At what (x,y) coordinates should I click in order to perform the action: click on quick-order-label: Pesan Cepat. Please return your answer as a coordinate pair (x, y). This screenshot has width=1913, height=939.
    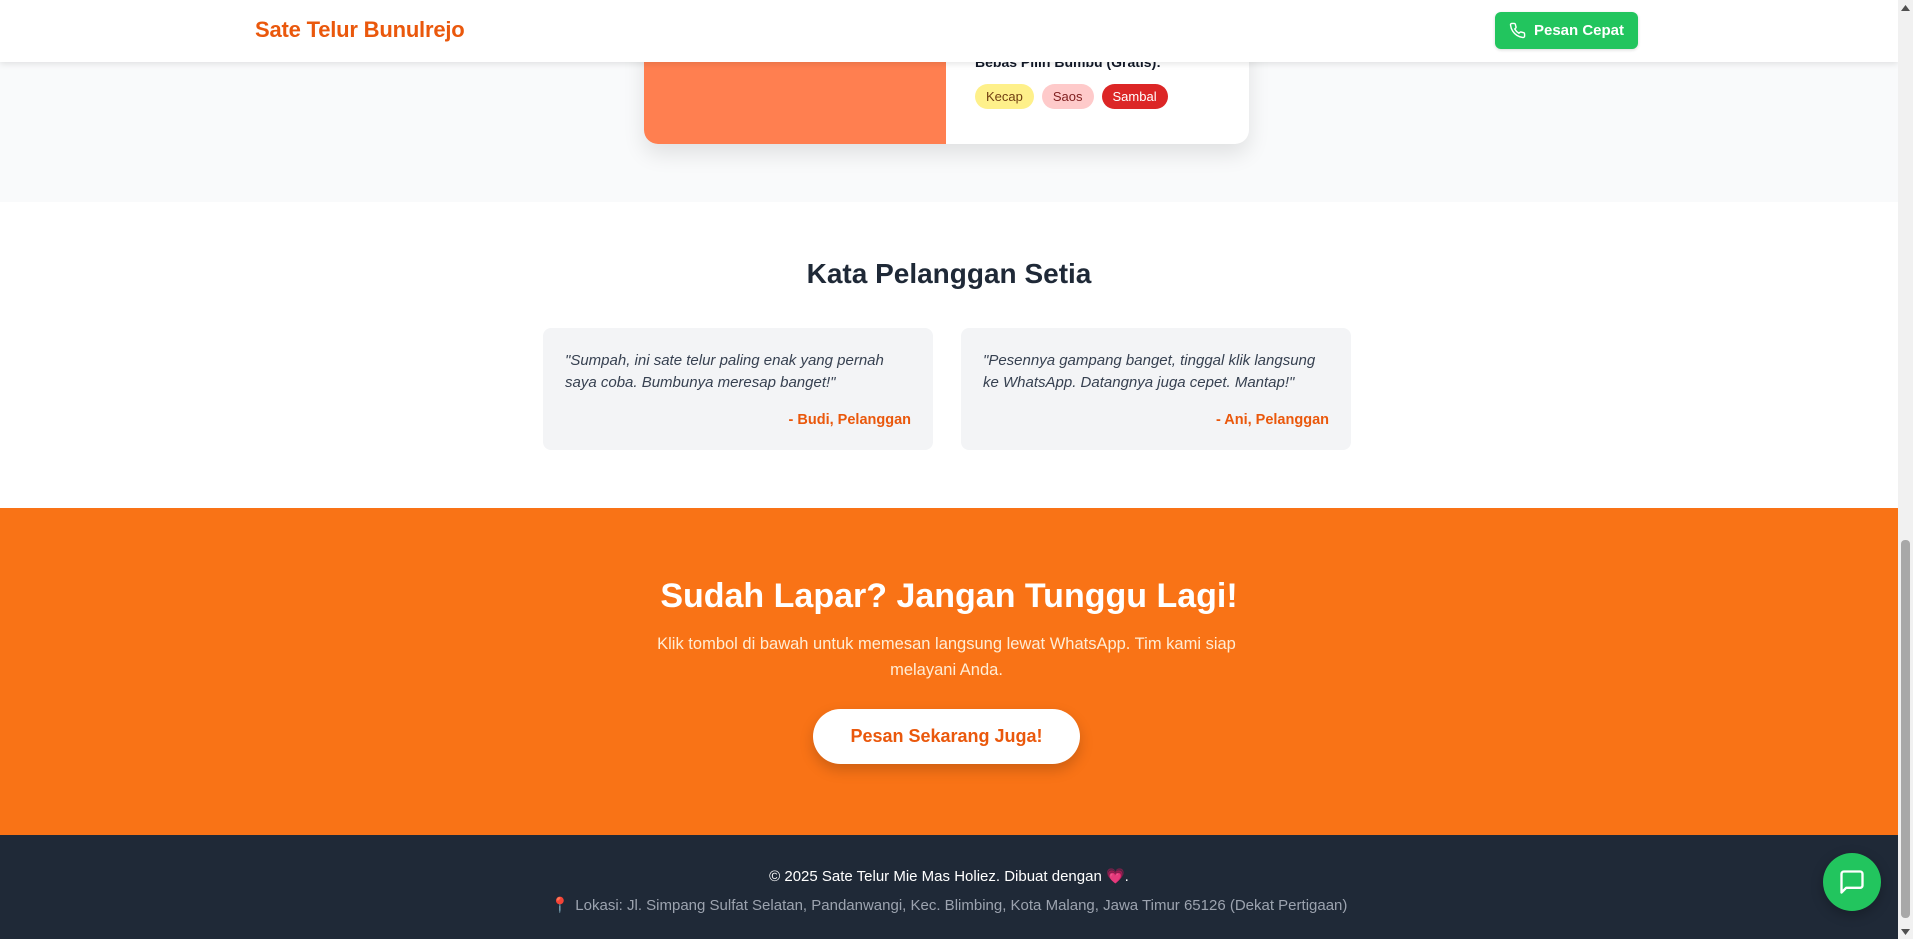
    Looking at the image, I should click on (1579, 30).